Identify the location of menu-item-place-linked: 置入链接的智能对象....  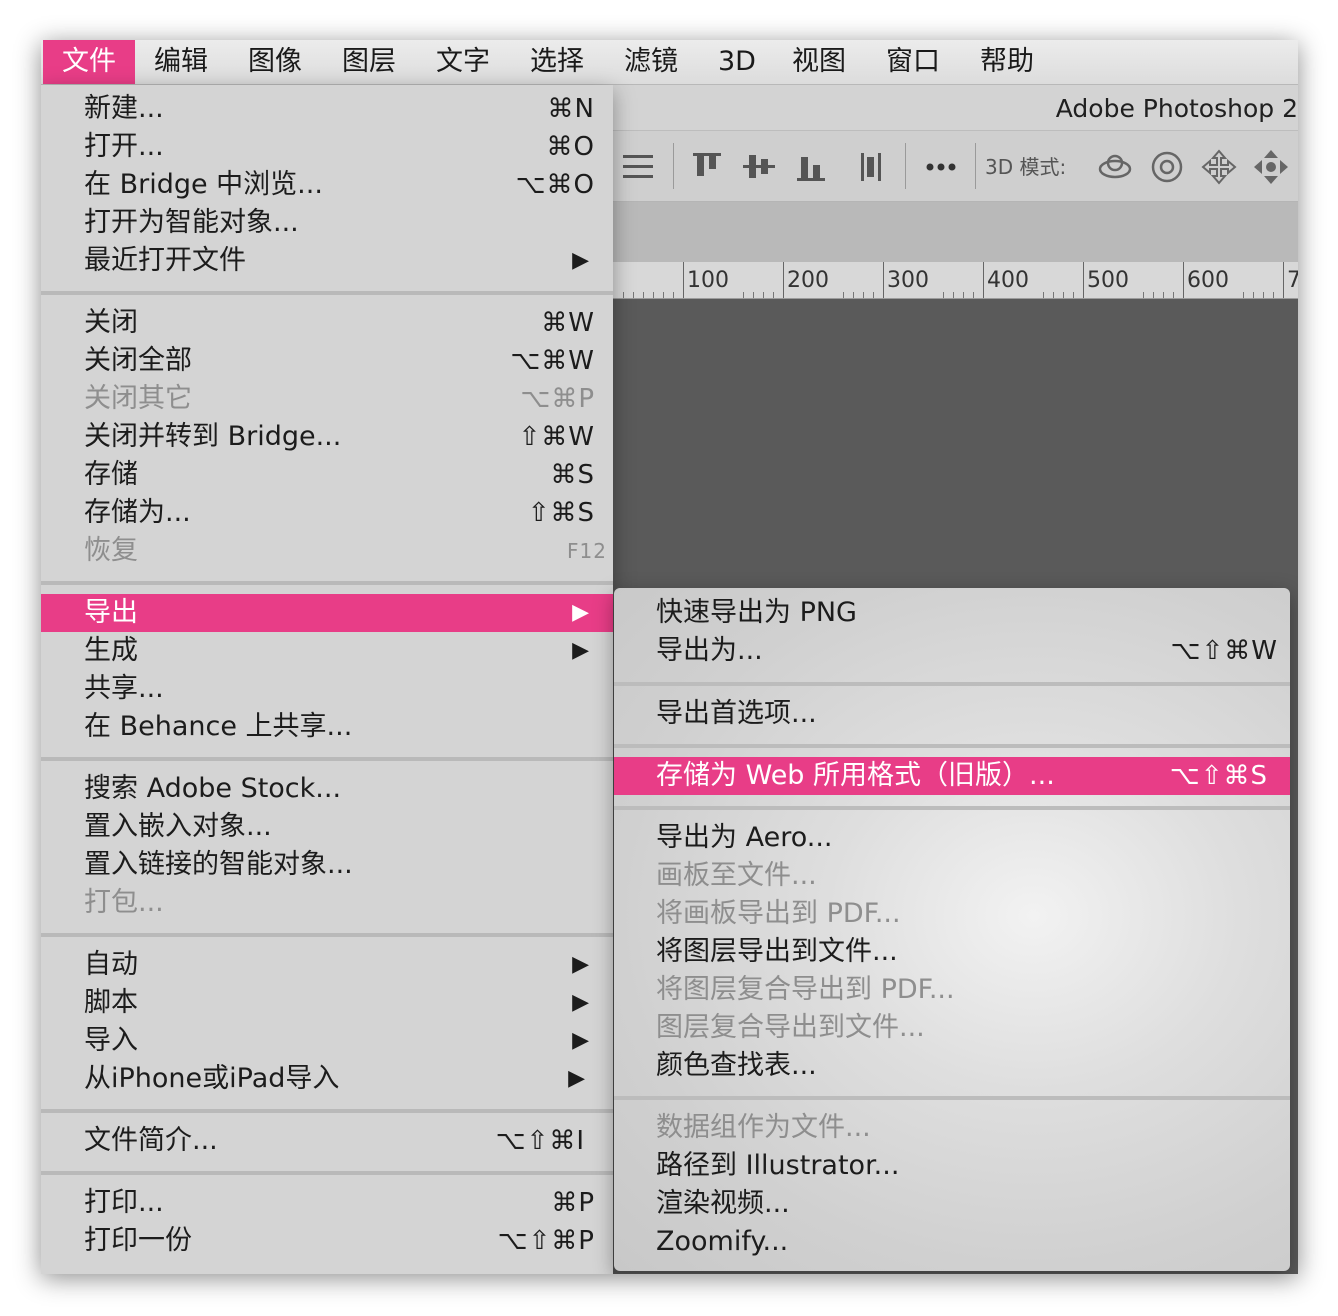
(327, 865).